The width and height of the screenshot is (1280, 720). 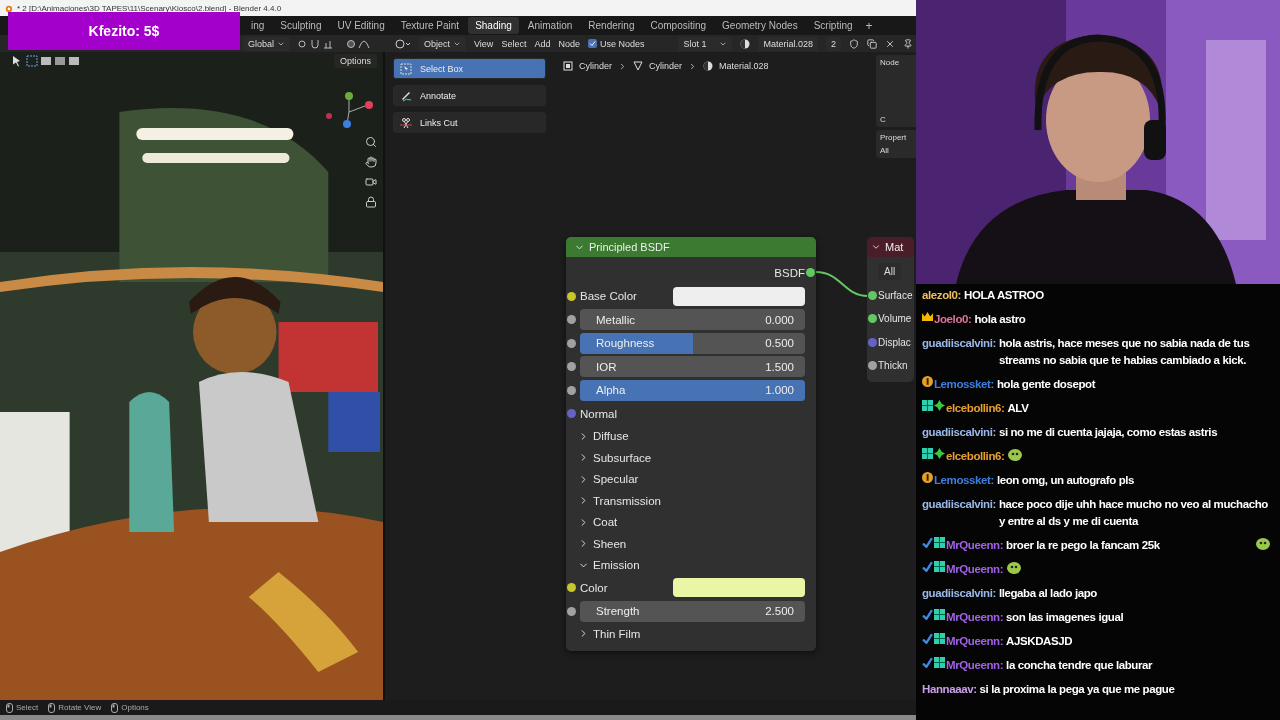 What do you see at coordinates (550, 25) in the screenshot?
I see `workspace-tab: Animation` at bounding box center [550, 25].